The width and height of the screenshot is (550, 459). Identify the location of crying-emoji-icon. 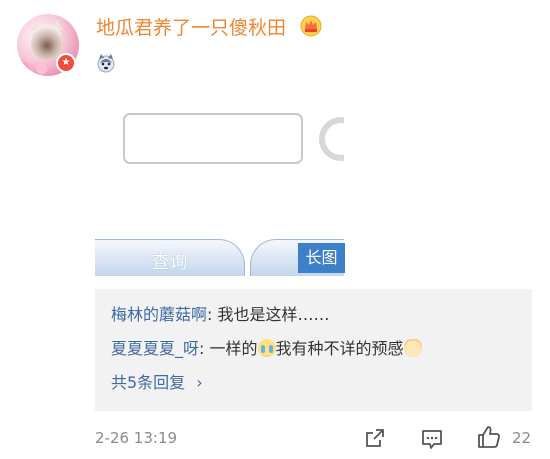
(266, 348).